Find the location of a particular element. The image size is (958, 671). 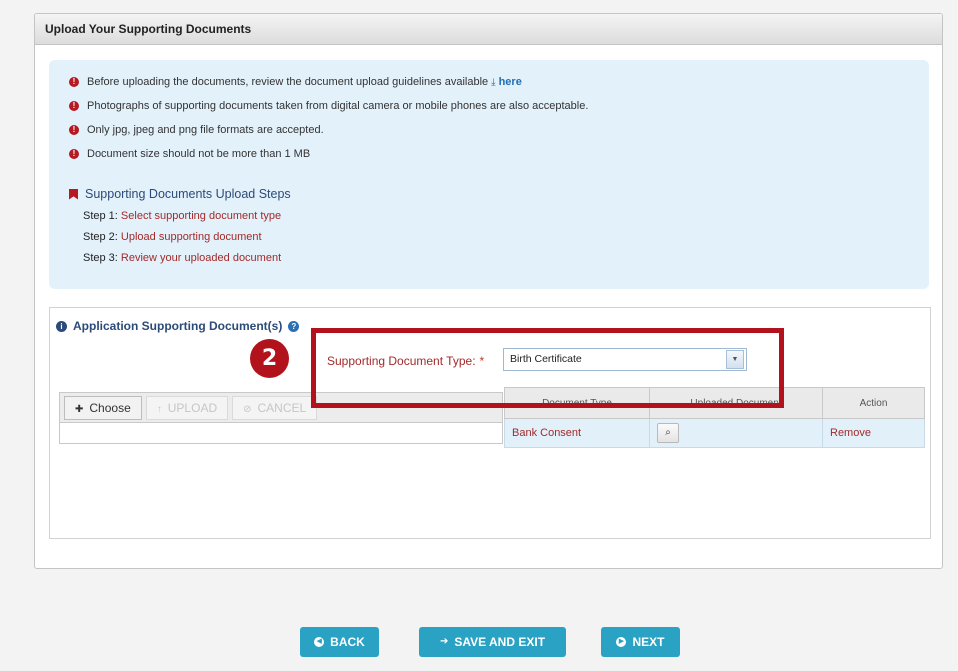

required-mark: * is located at coordinates (482, 361).